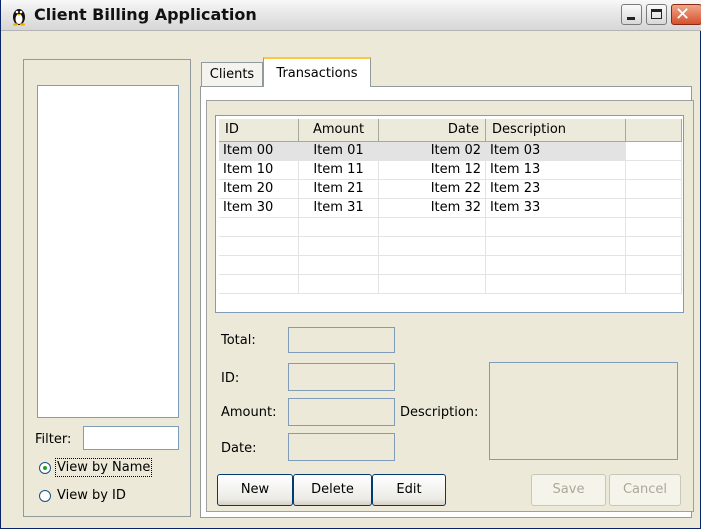  I want to click on delete-button: Delete, so click(332, 490).